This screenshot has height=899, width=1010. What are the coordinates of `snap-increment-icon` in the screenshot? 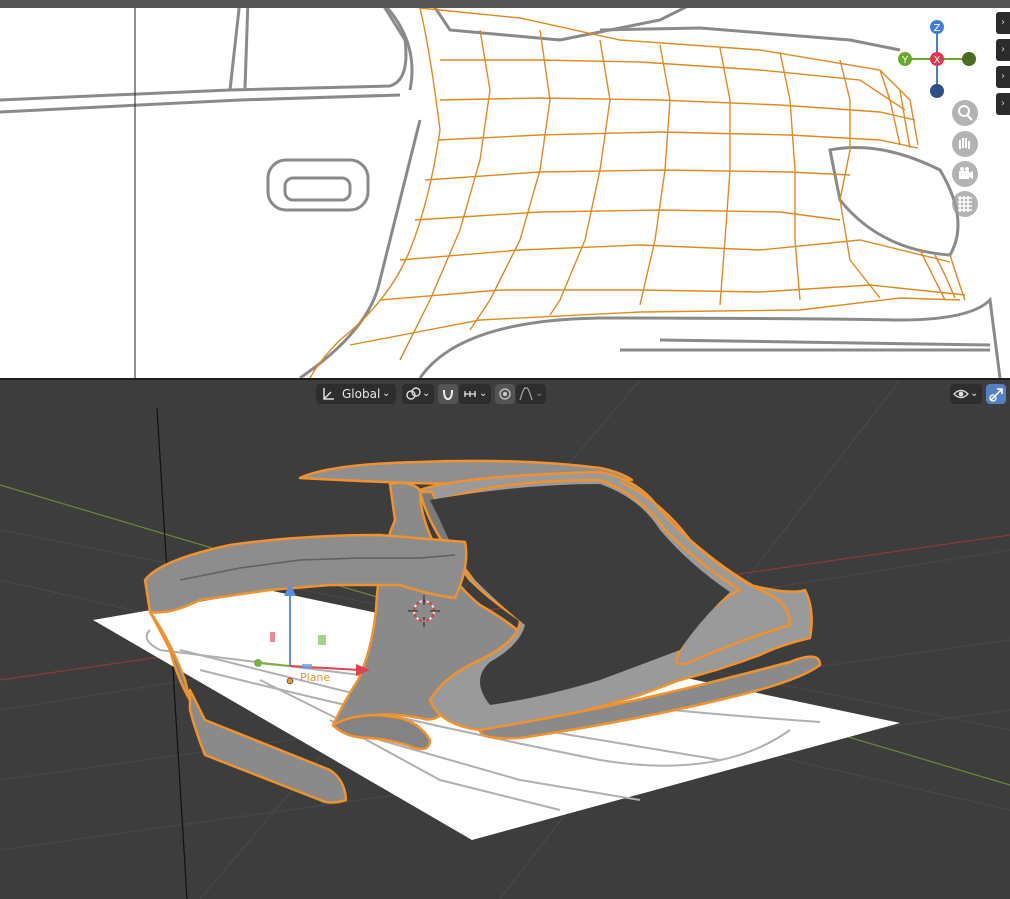 It's located at (470, 394).